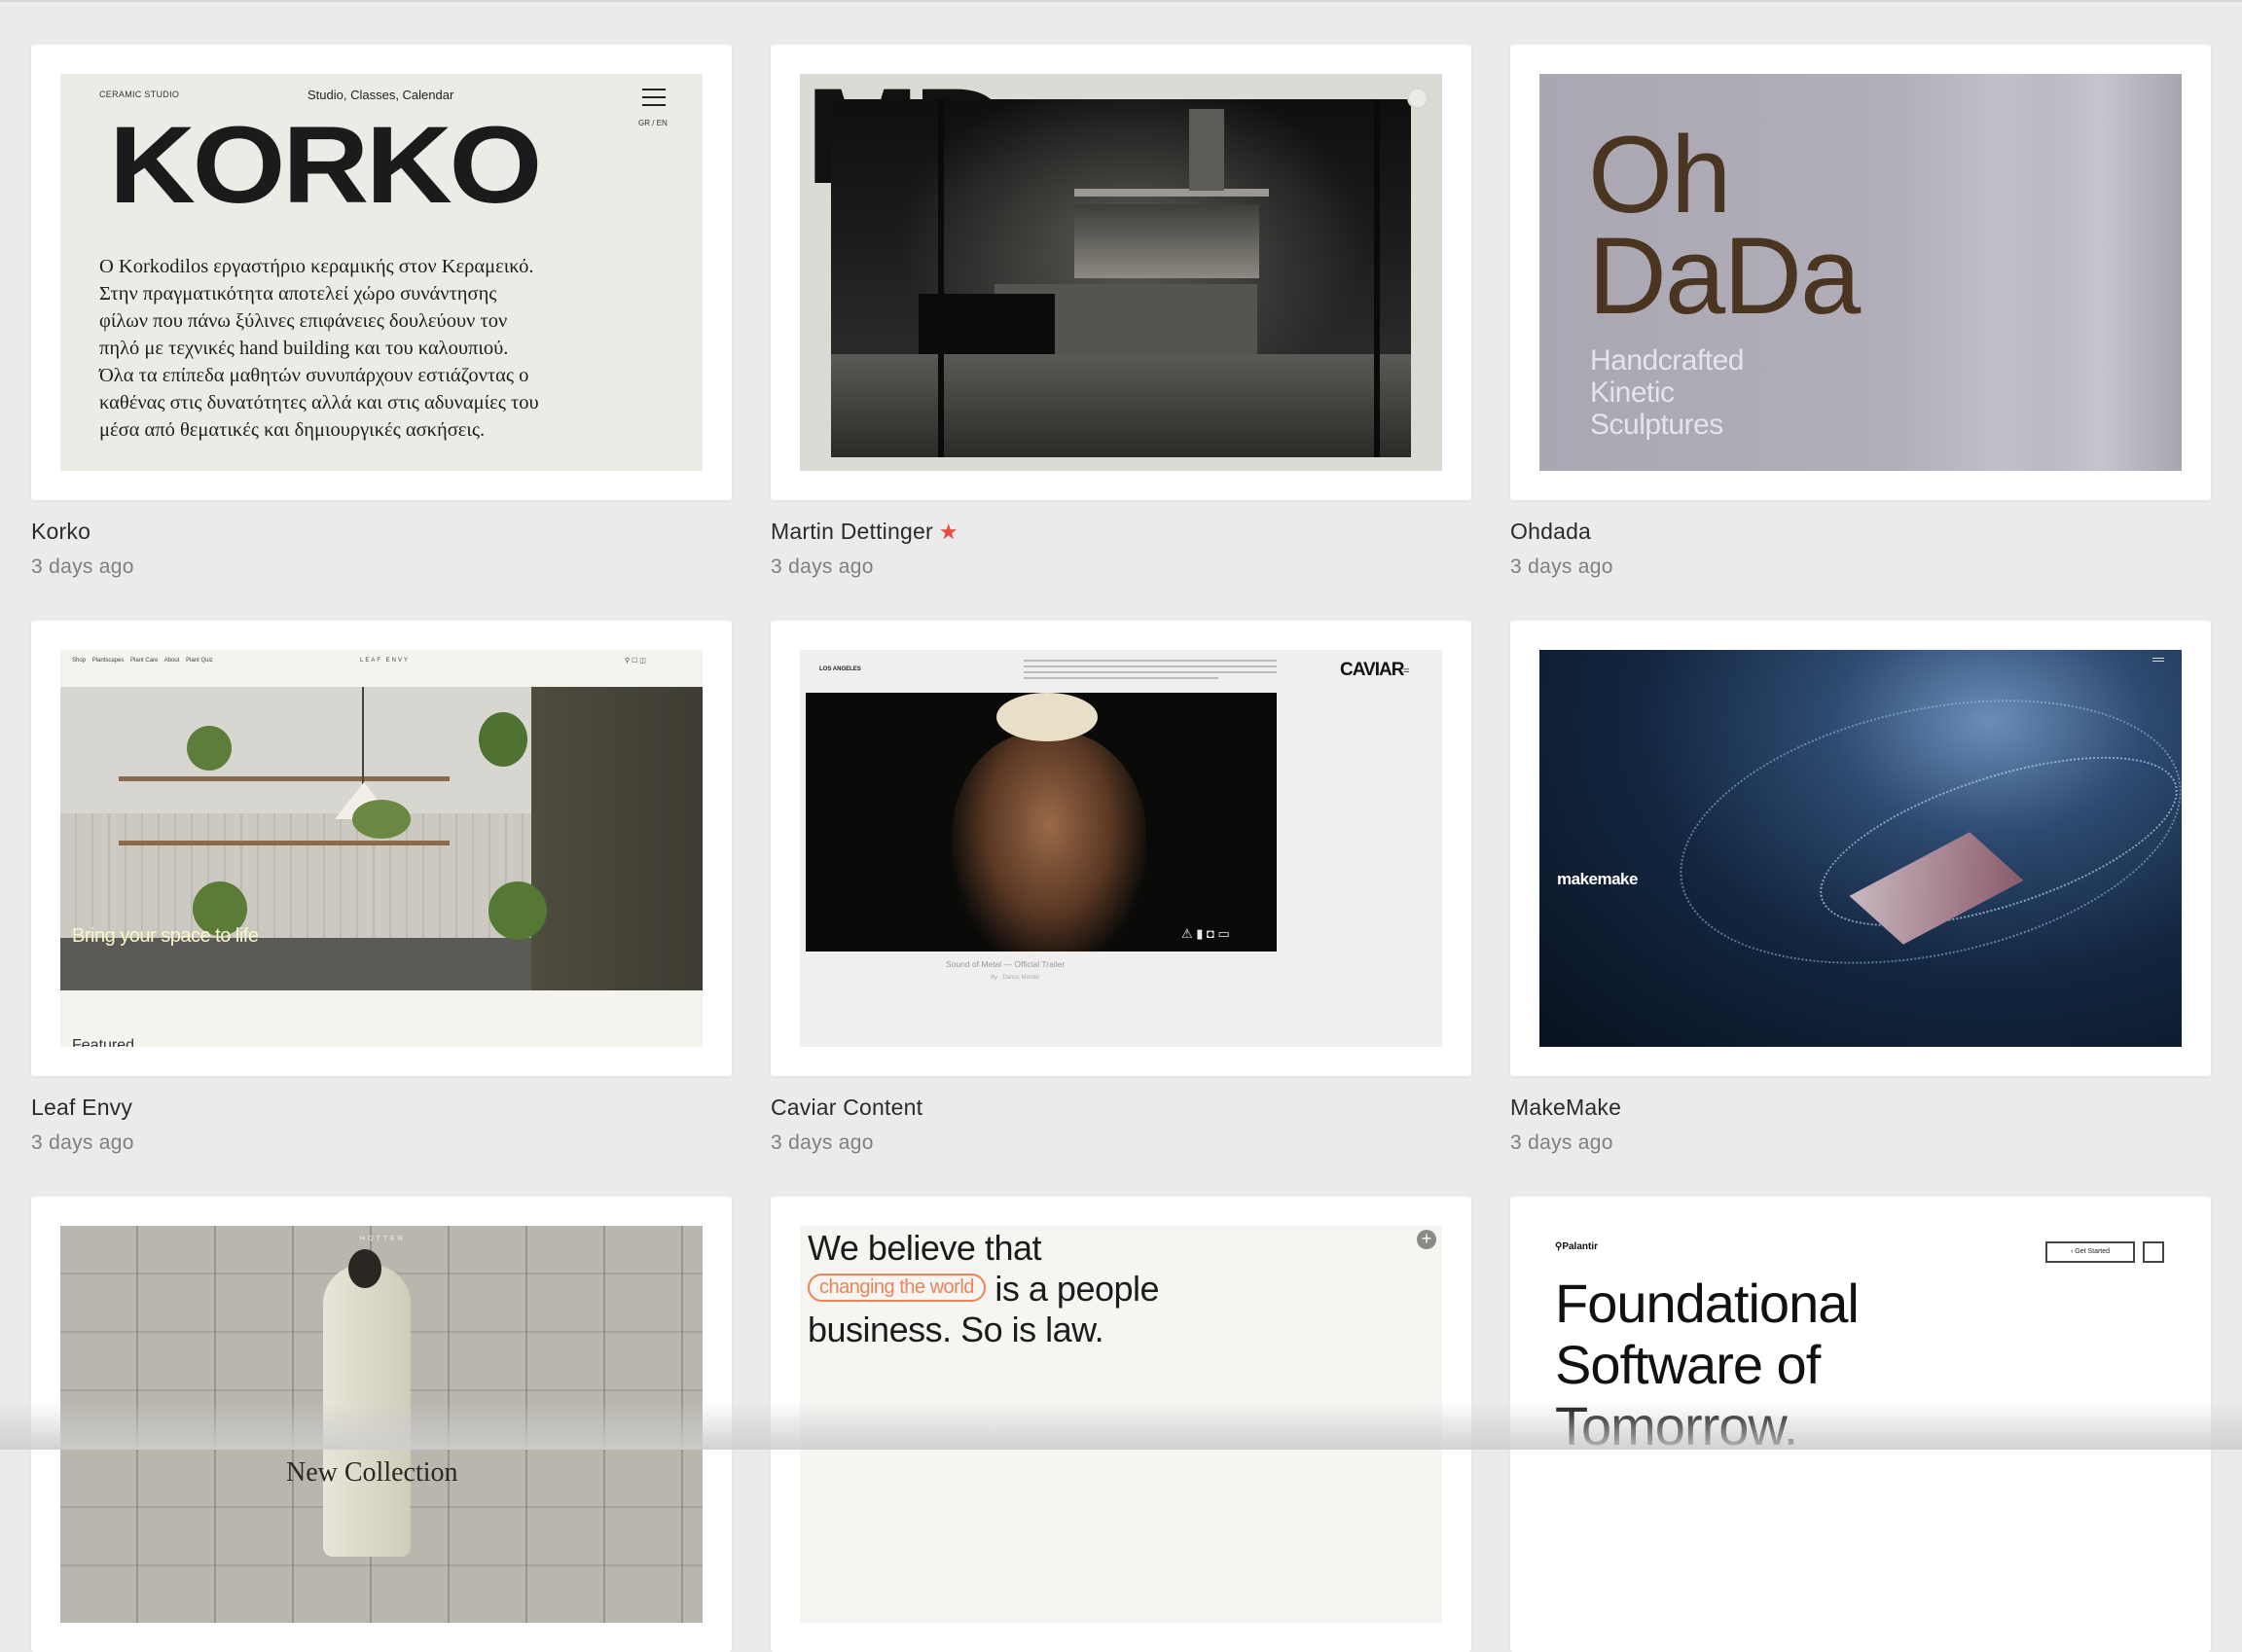 This screenshot has width=2242, height=1652. Describe the element at coordinates (383, 1239) in the screenshot. I see `preview-brand: HOTTER` at that location.